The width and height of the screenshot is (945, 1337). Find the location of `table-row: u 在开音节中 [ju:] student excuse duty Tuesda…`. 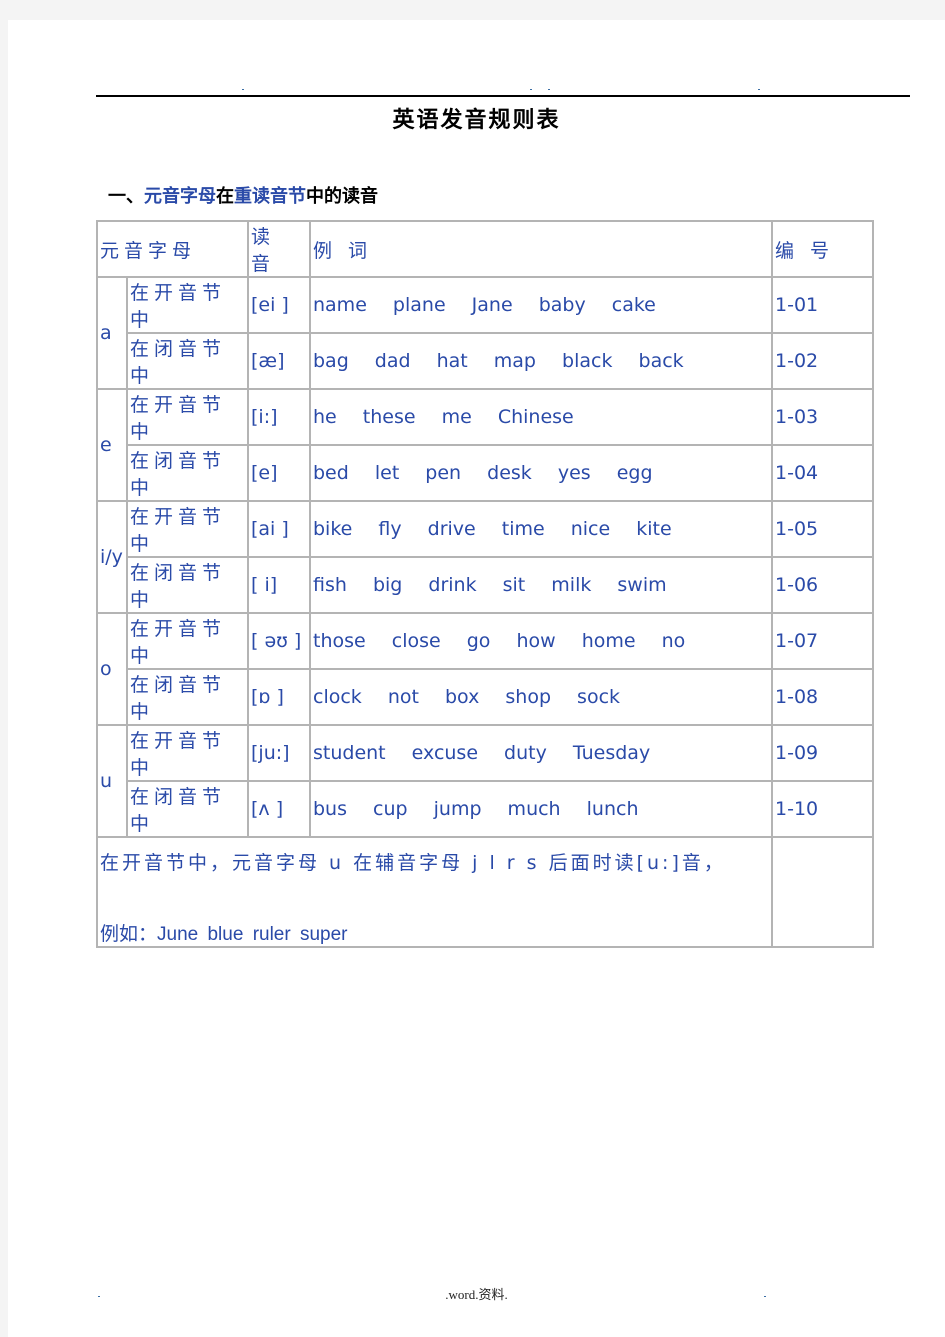

table-row: u 在开音节中 [ju:] student excuse duty Tuesda… is located at coordinates (485, 781).